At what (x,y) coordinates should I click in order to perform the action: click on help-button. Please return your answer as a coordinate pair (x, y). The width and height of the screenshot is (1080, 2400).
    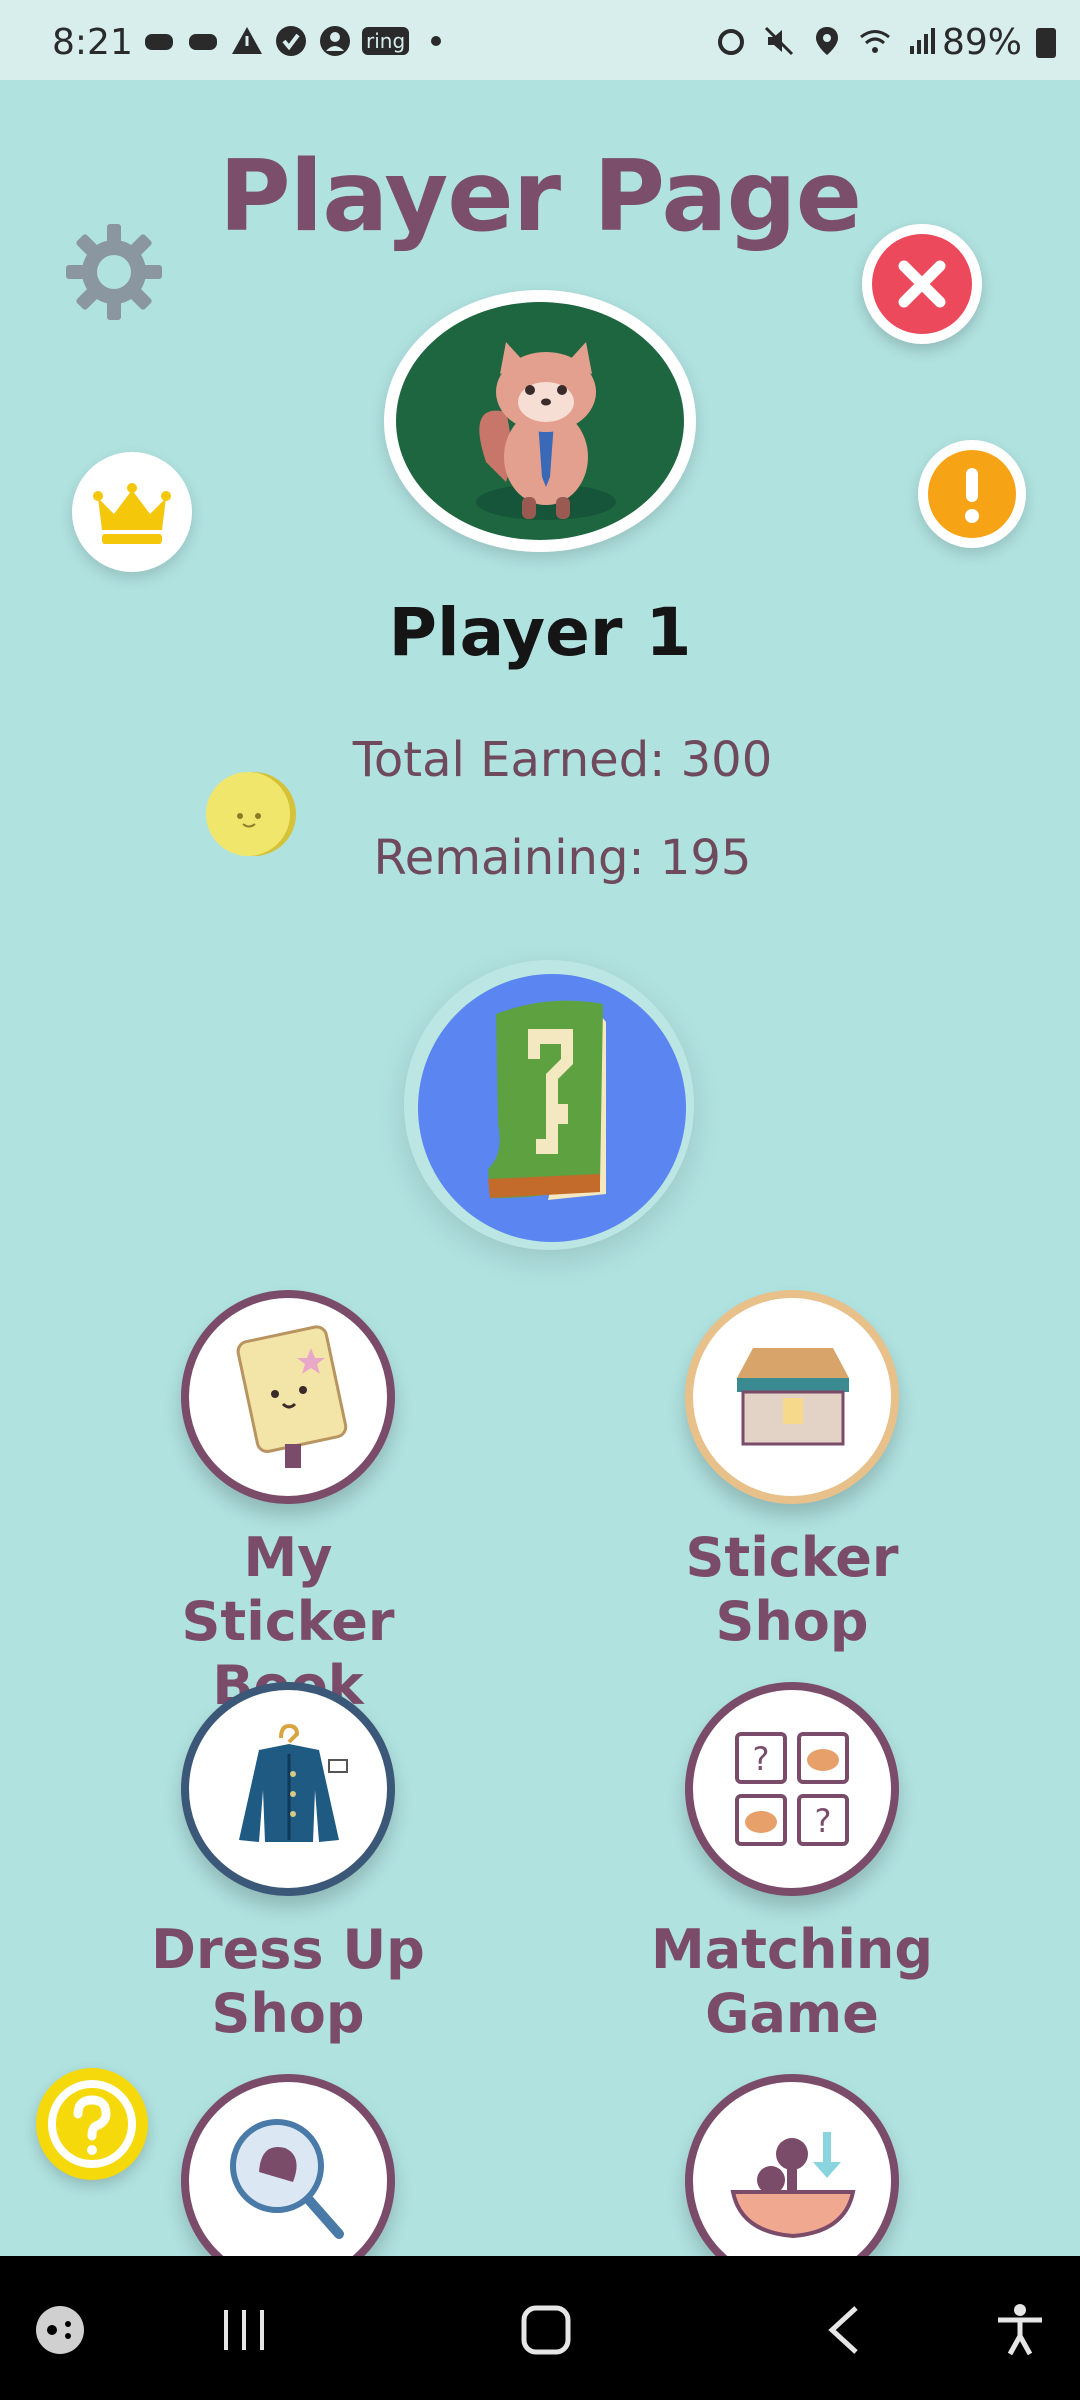
    Looking at the image, I should click on (92, 2124).